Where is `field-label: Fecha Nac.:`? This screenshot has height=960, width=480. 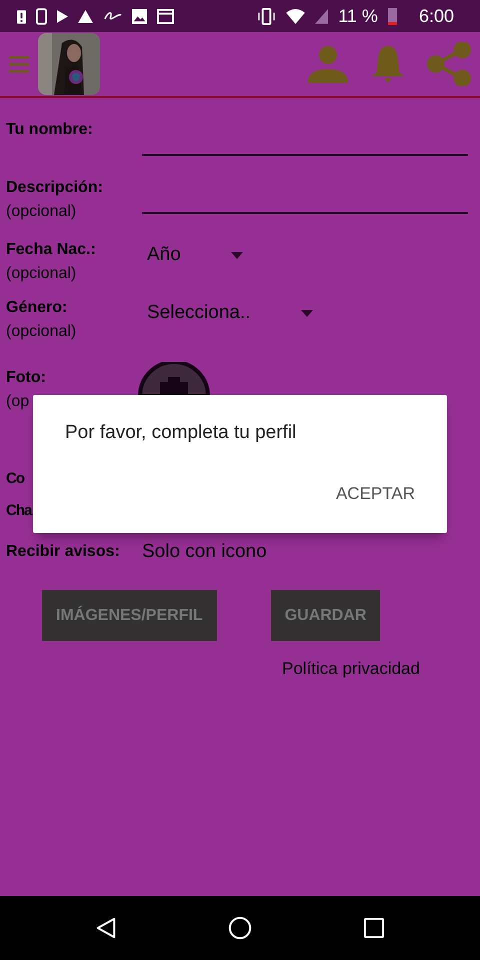
field-label: Fecha Nac.: is located at coordinates (51, 250).